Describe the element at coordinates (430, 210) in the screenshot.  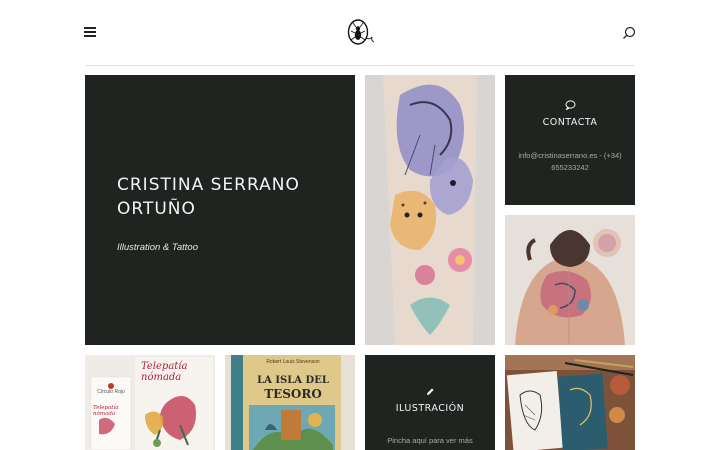
I see `tattoo-forearm-image` at that location.